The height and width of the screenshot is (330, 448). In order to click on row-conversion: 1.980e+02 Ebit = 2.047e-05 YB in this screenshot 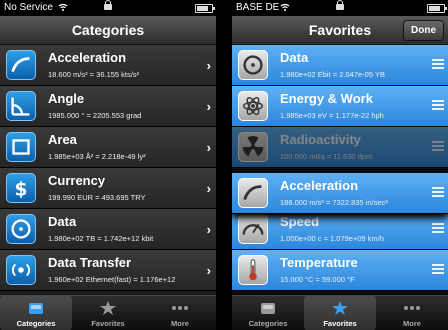, I will do `click(332, 74)`.